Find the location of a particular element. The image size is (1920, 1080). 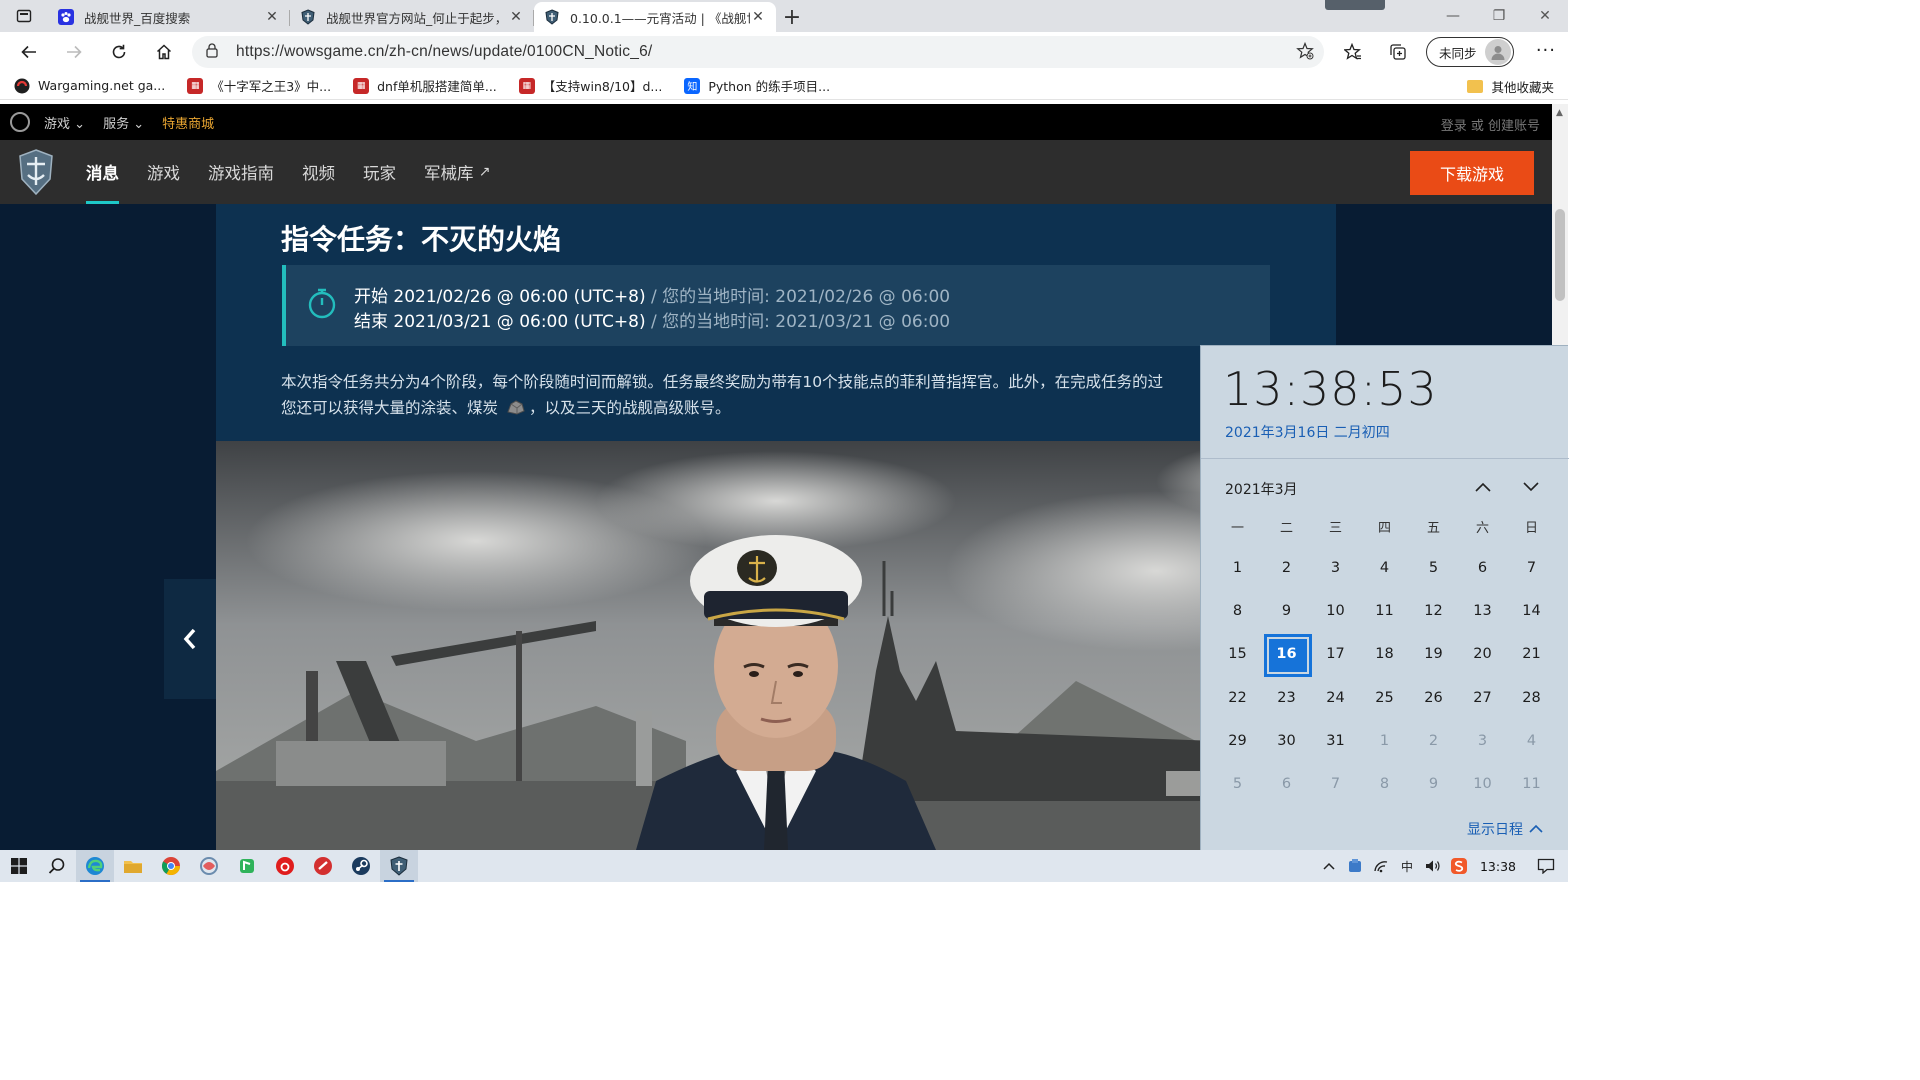

calendar-day: 24 is located at coordinates (1335, 697).